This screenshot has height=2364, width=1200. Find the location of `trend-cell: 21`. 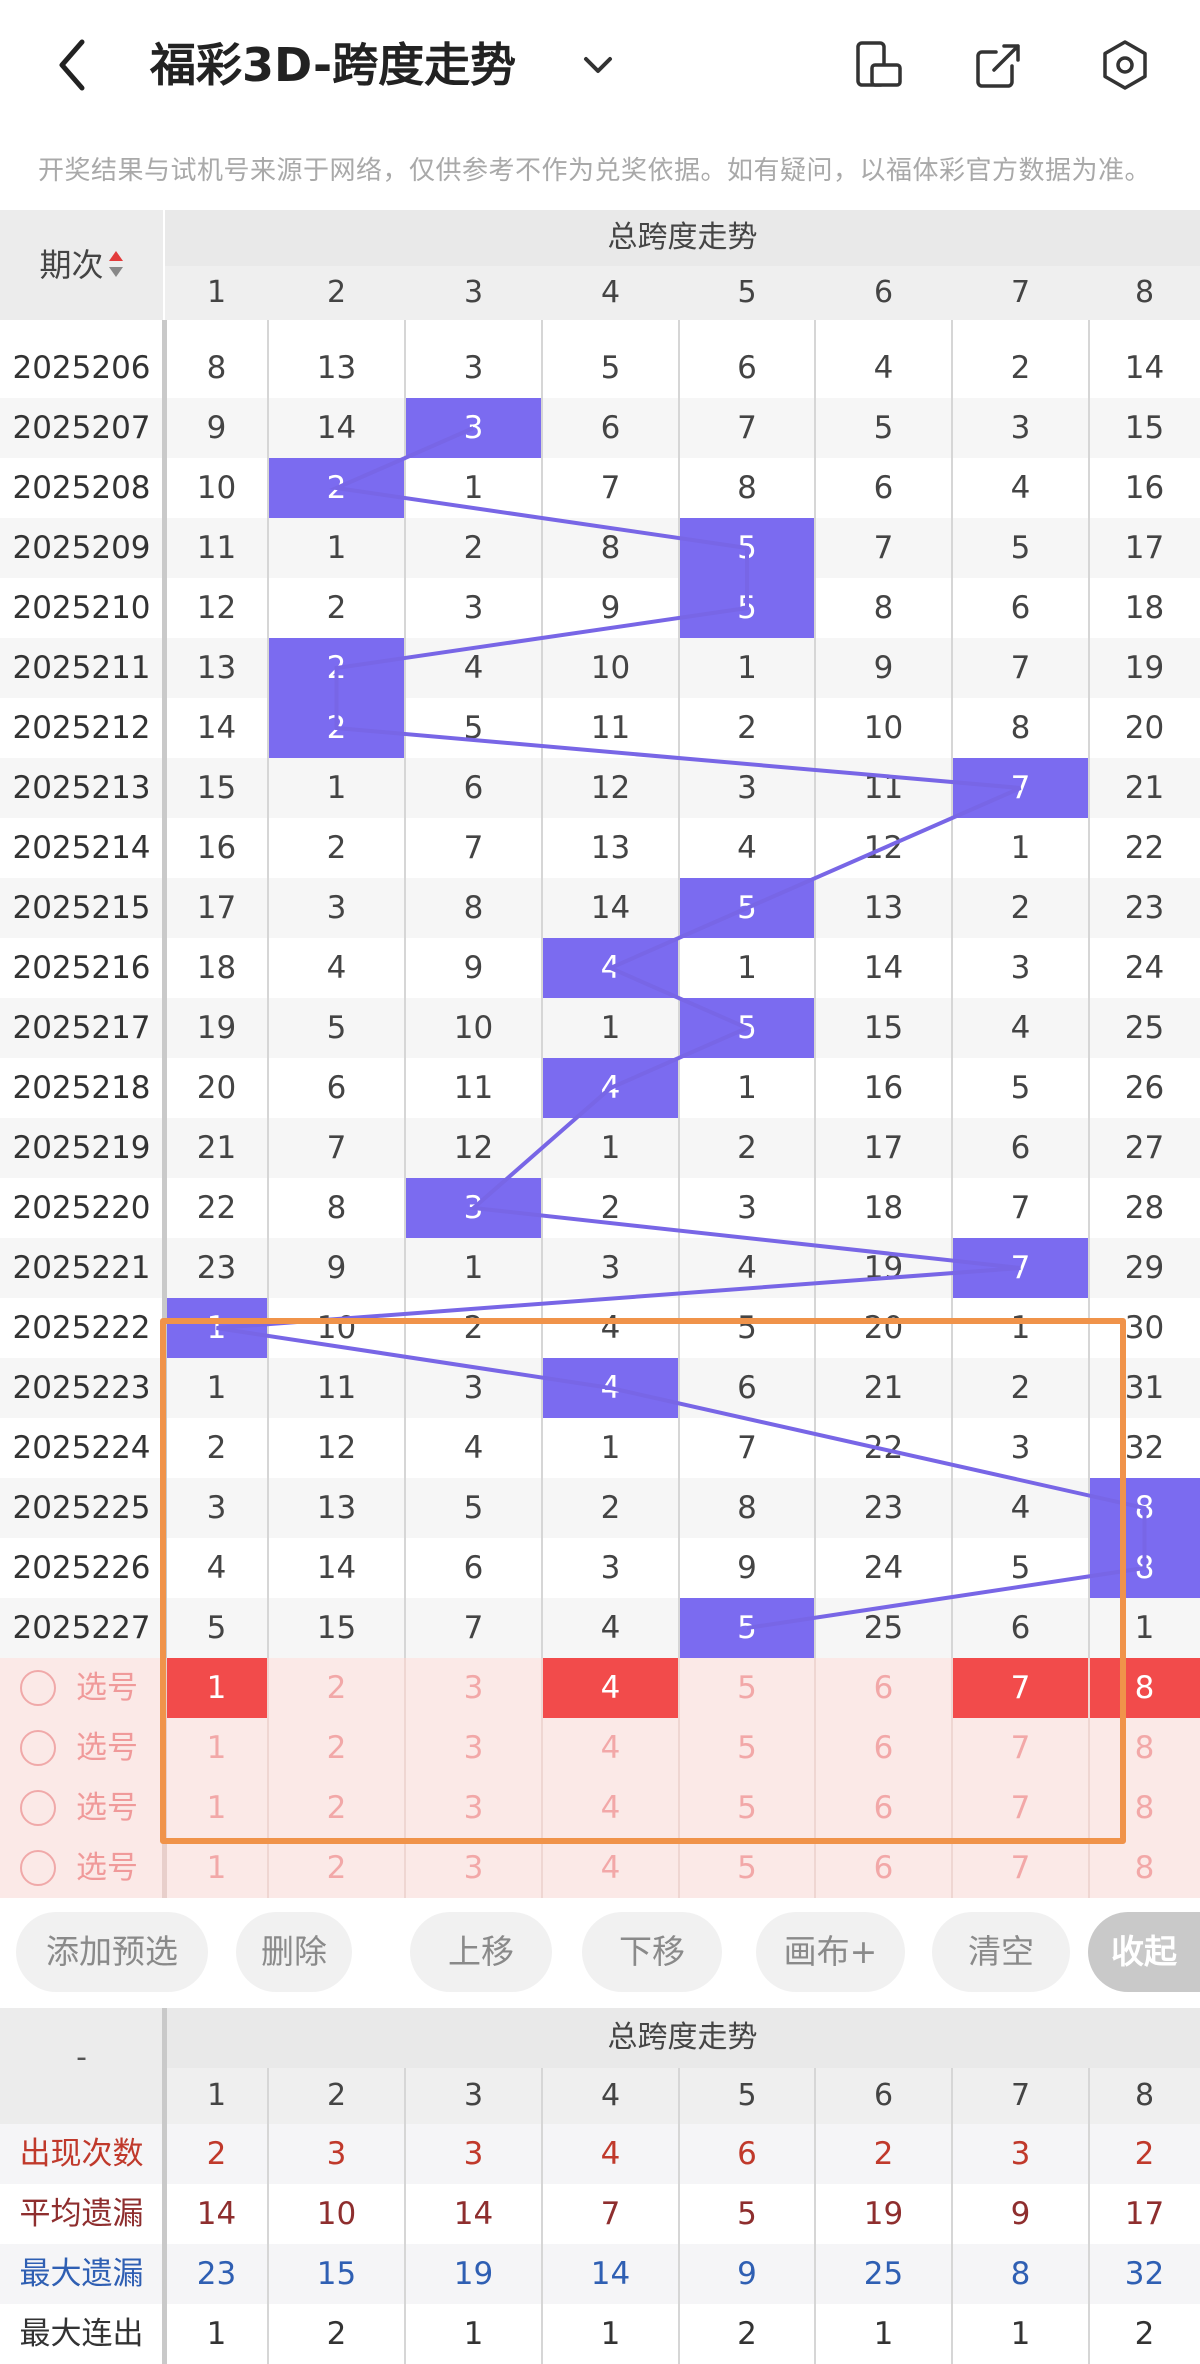

trend-cell: 21 is located at coordinates (1144, 788).